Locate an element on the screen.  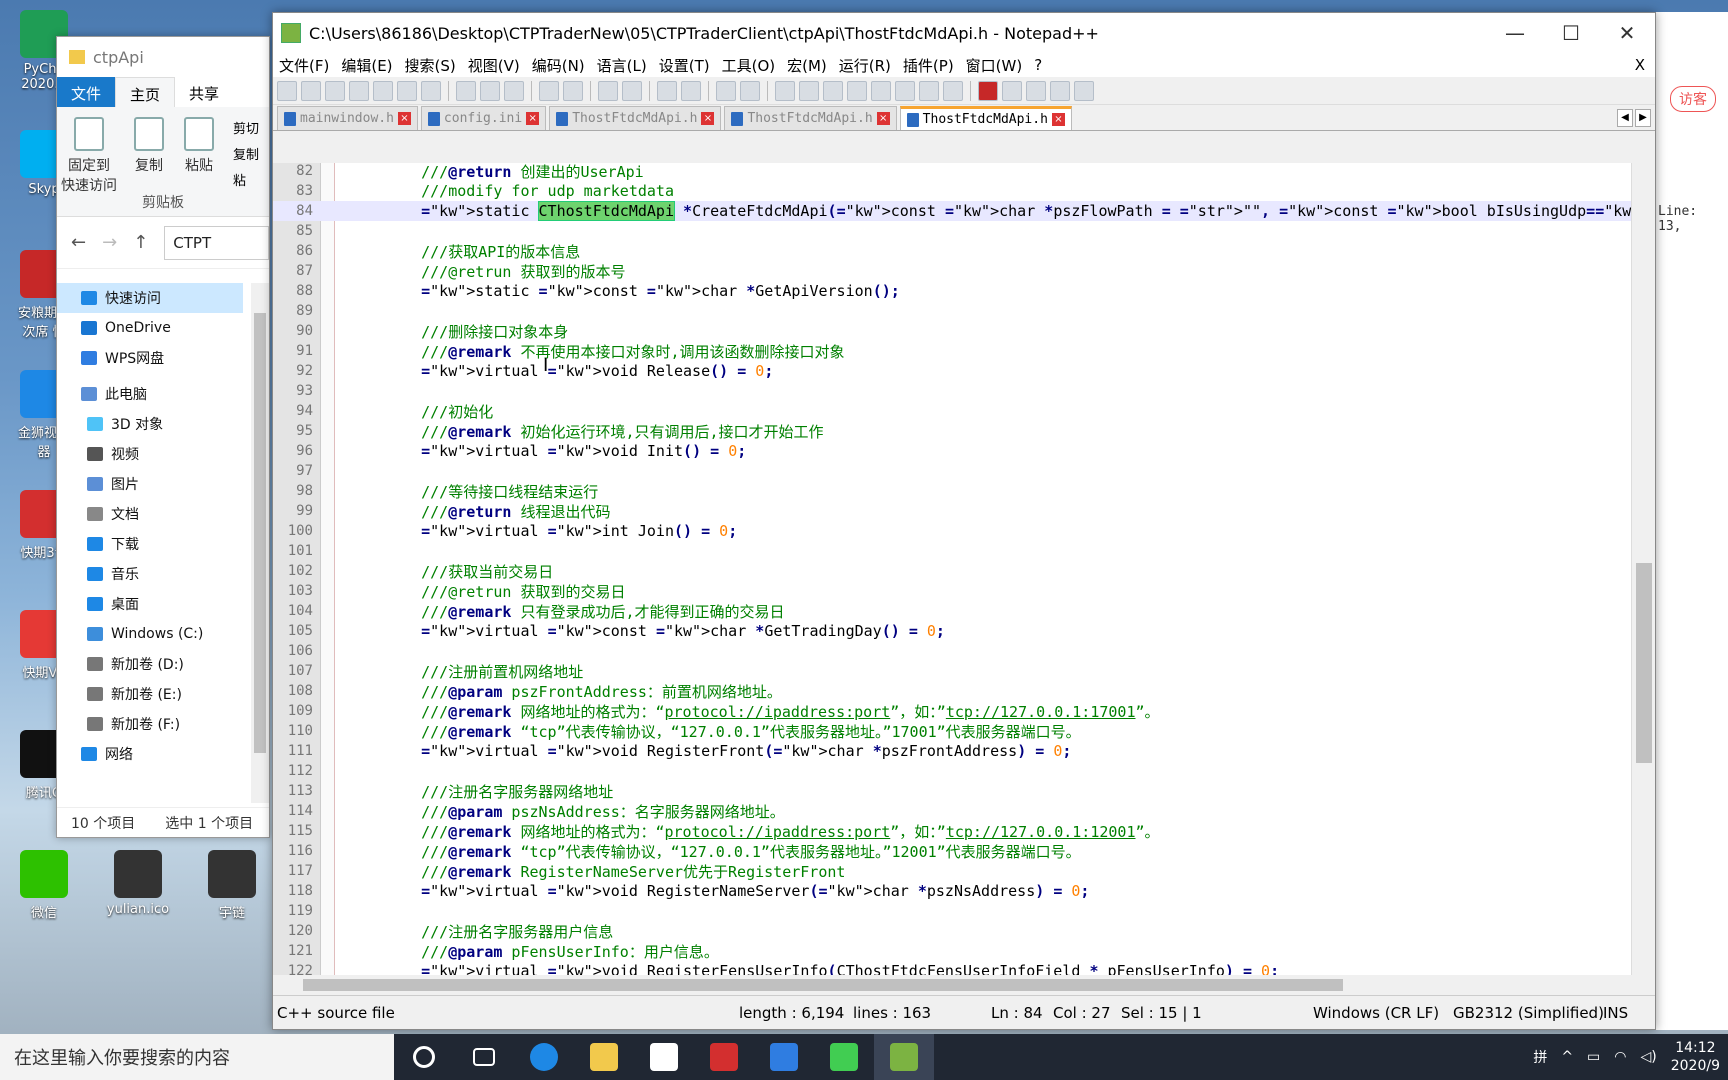
nav-scrollbar is located at coordinates (260, 543).